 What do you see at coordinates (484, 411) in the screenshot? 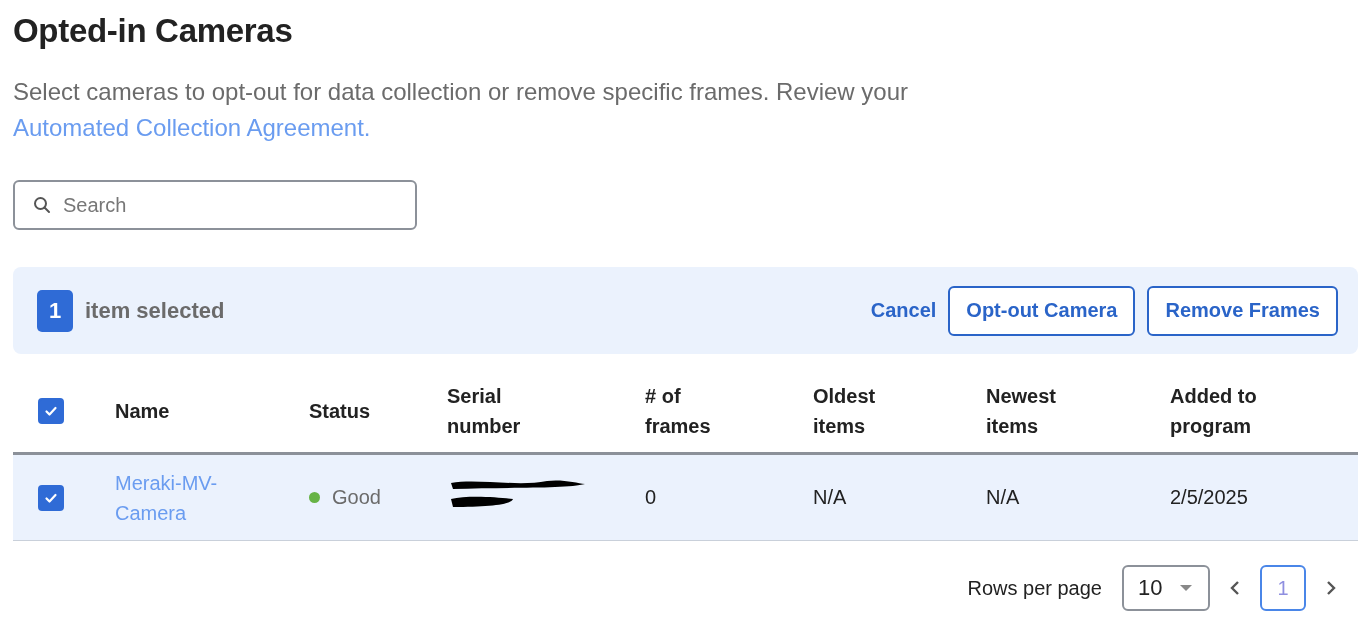
I see `column-header: Serial number` at bounding box center [484, 411].